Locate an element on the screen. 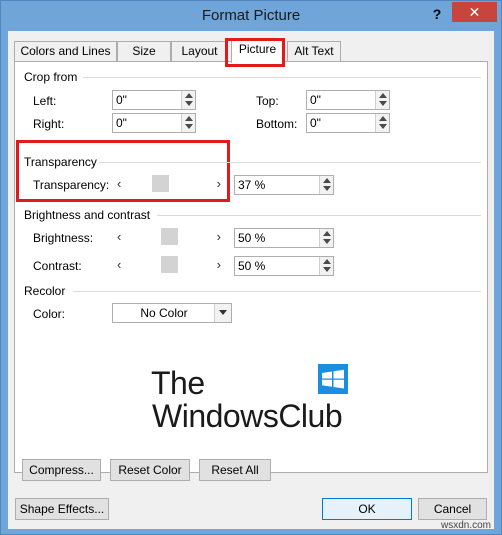 This screenshot has height=535, width=502. crop-right-label: Right: is located at coordinates (49, 124).